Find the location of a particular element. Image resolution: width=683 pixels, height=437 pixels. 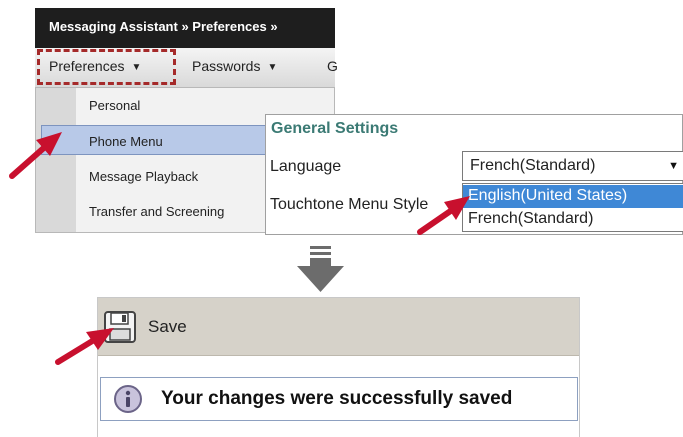

language-select: French(Standard) ▼ is located at coordinates (572, 166).